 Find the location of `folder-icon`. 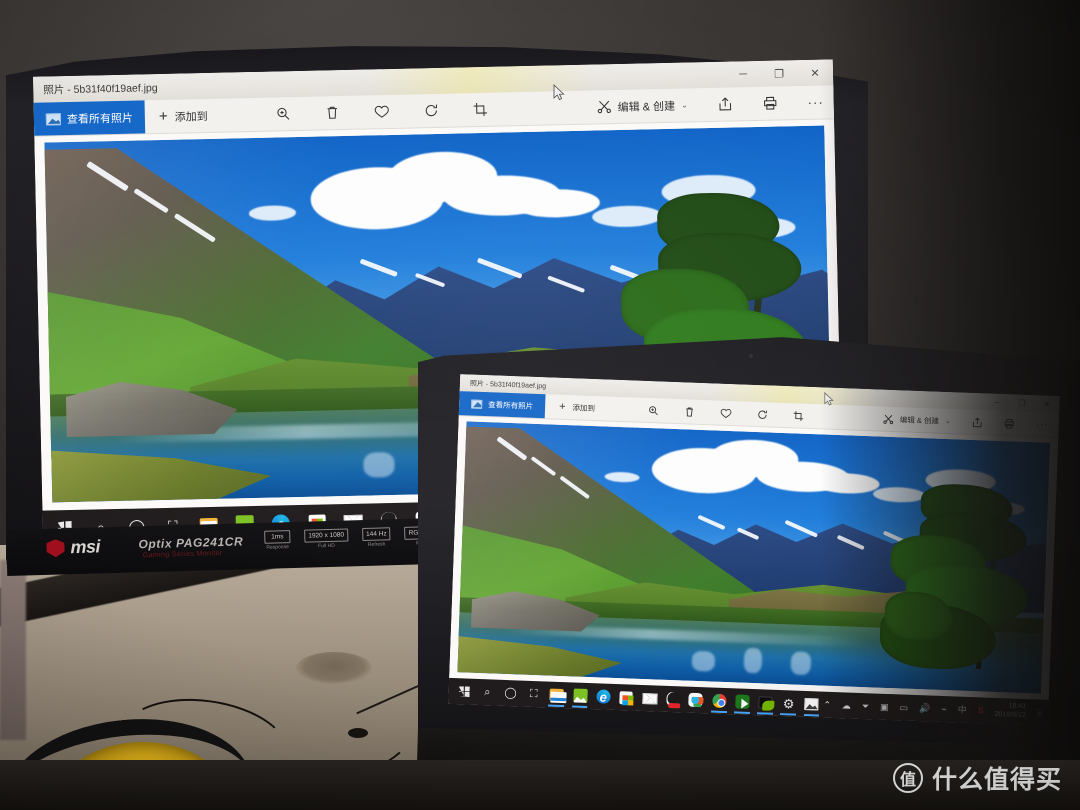

folder-icon is located at coordinates (557, 695).